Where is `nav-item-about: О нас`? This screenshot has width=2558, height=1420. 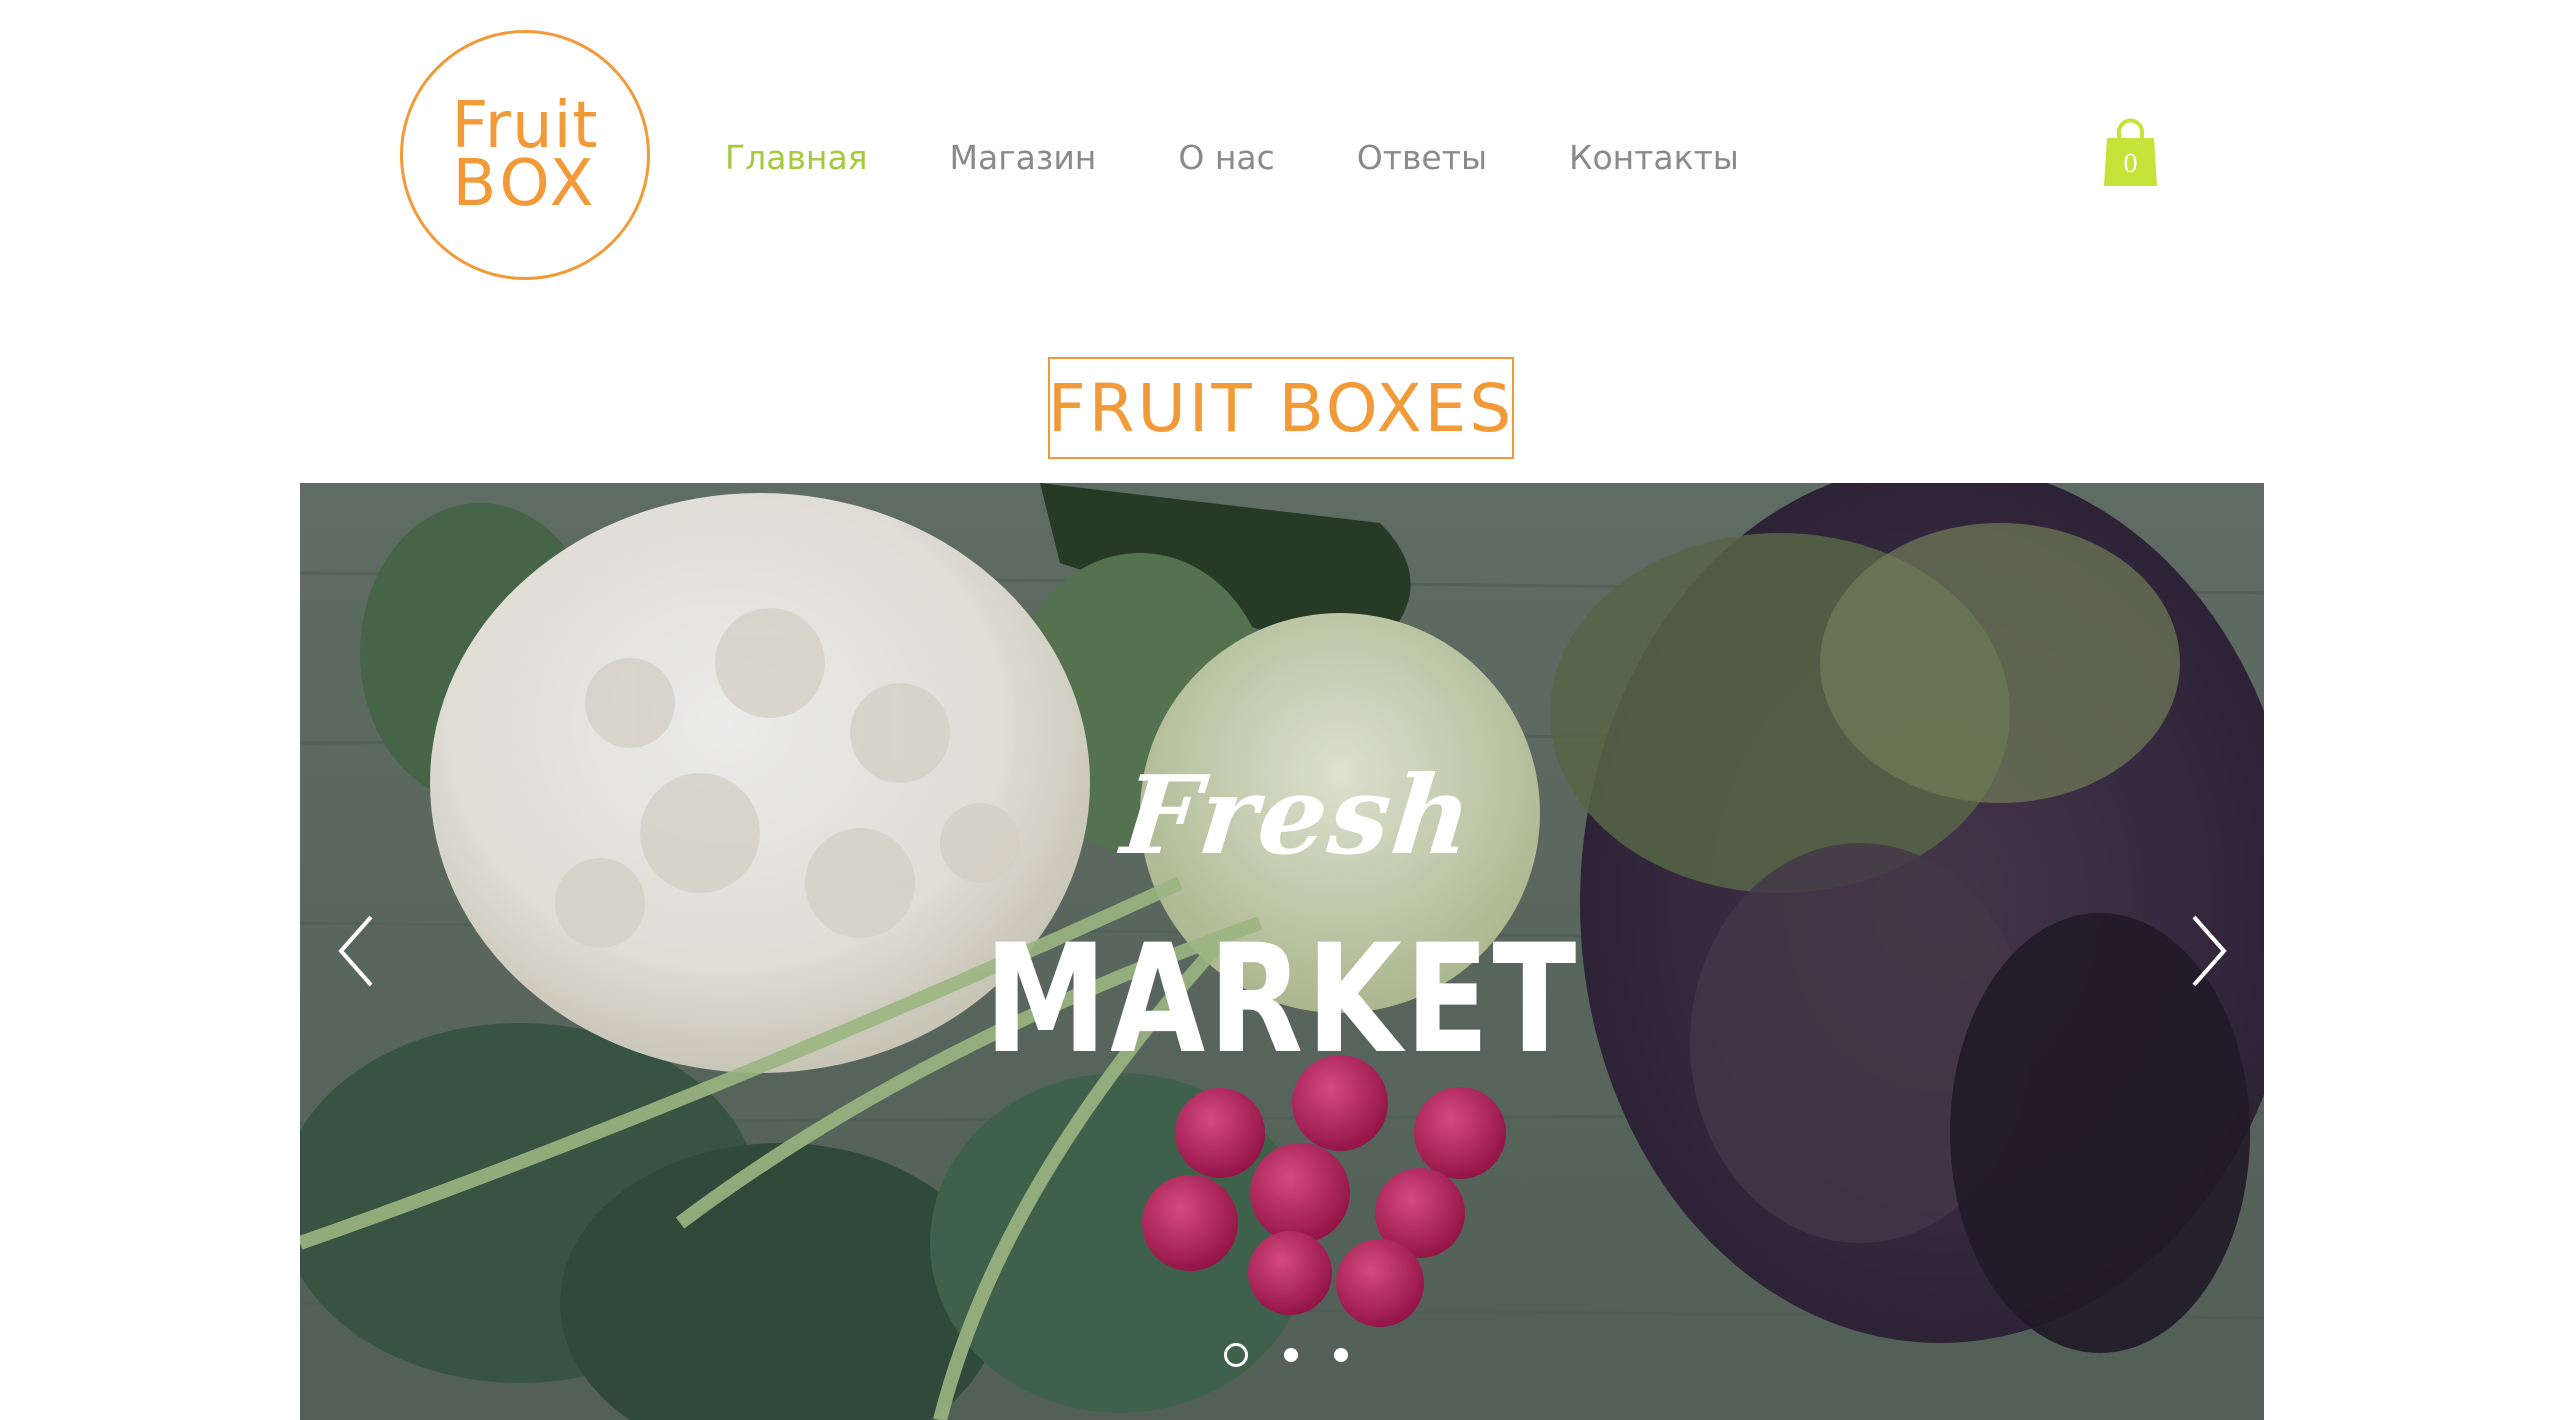 nav-item-about: О нас is located at coordinates (1226, 157).